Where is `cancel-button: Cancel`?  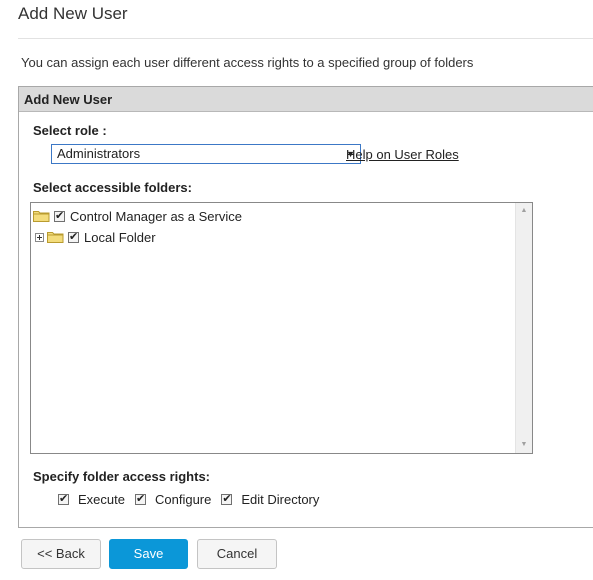
cancel-button: Cancel is located at coordinates (237, 554).